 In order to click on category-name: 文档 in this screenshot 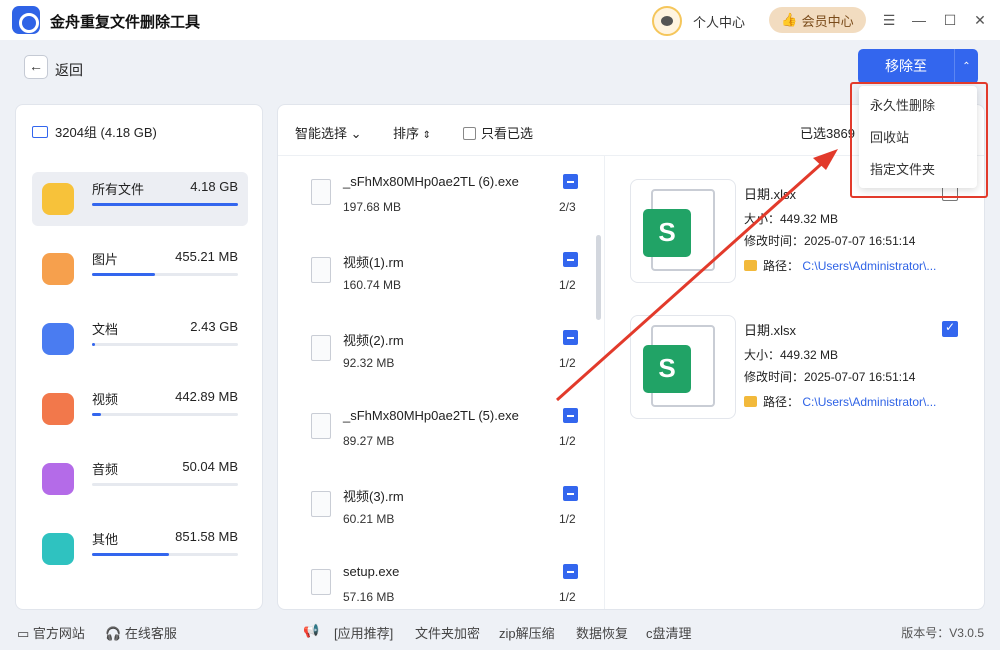, I will do `click(105, 329)`.